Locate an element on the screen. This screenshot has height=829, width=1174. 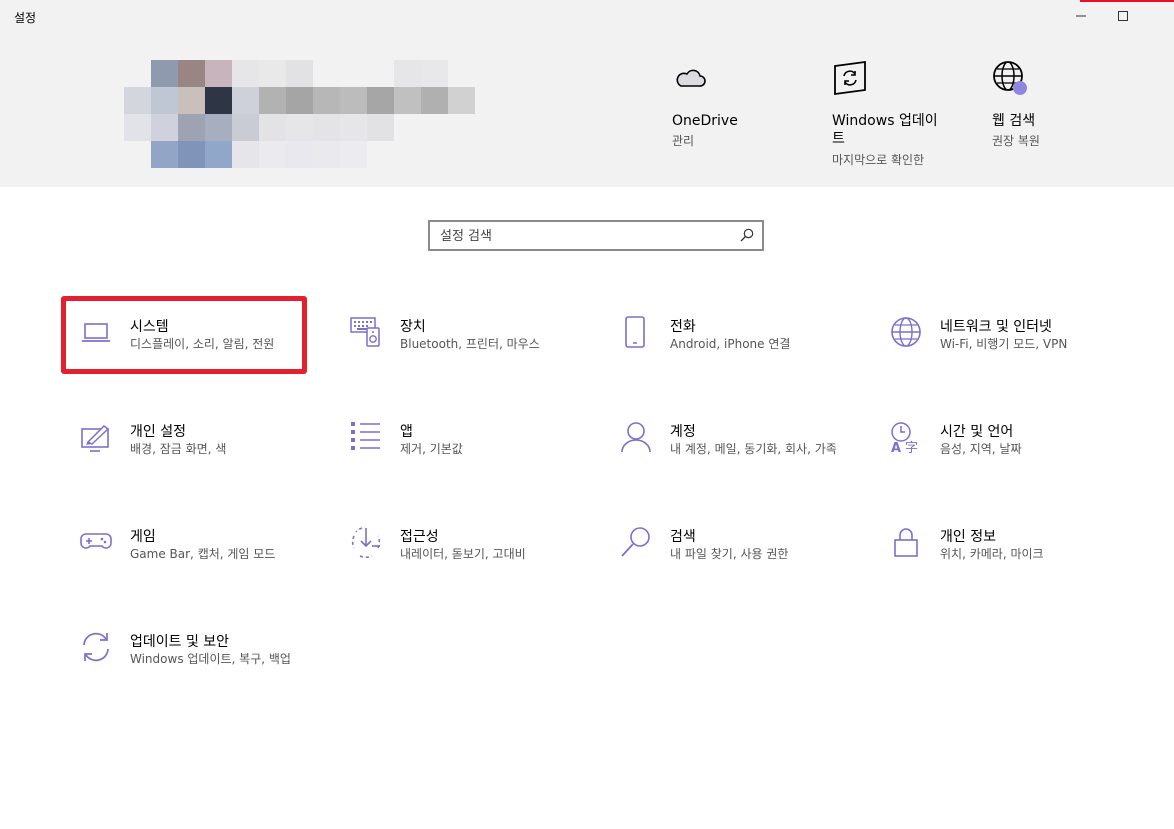
tile-accessibility-title: 접근성 is located at coordinates (419, 537).